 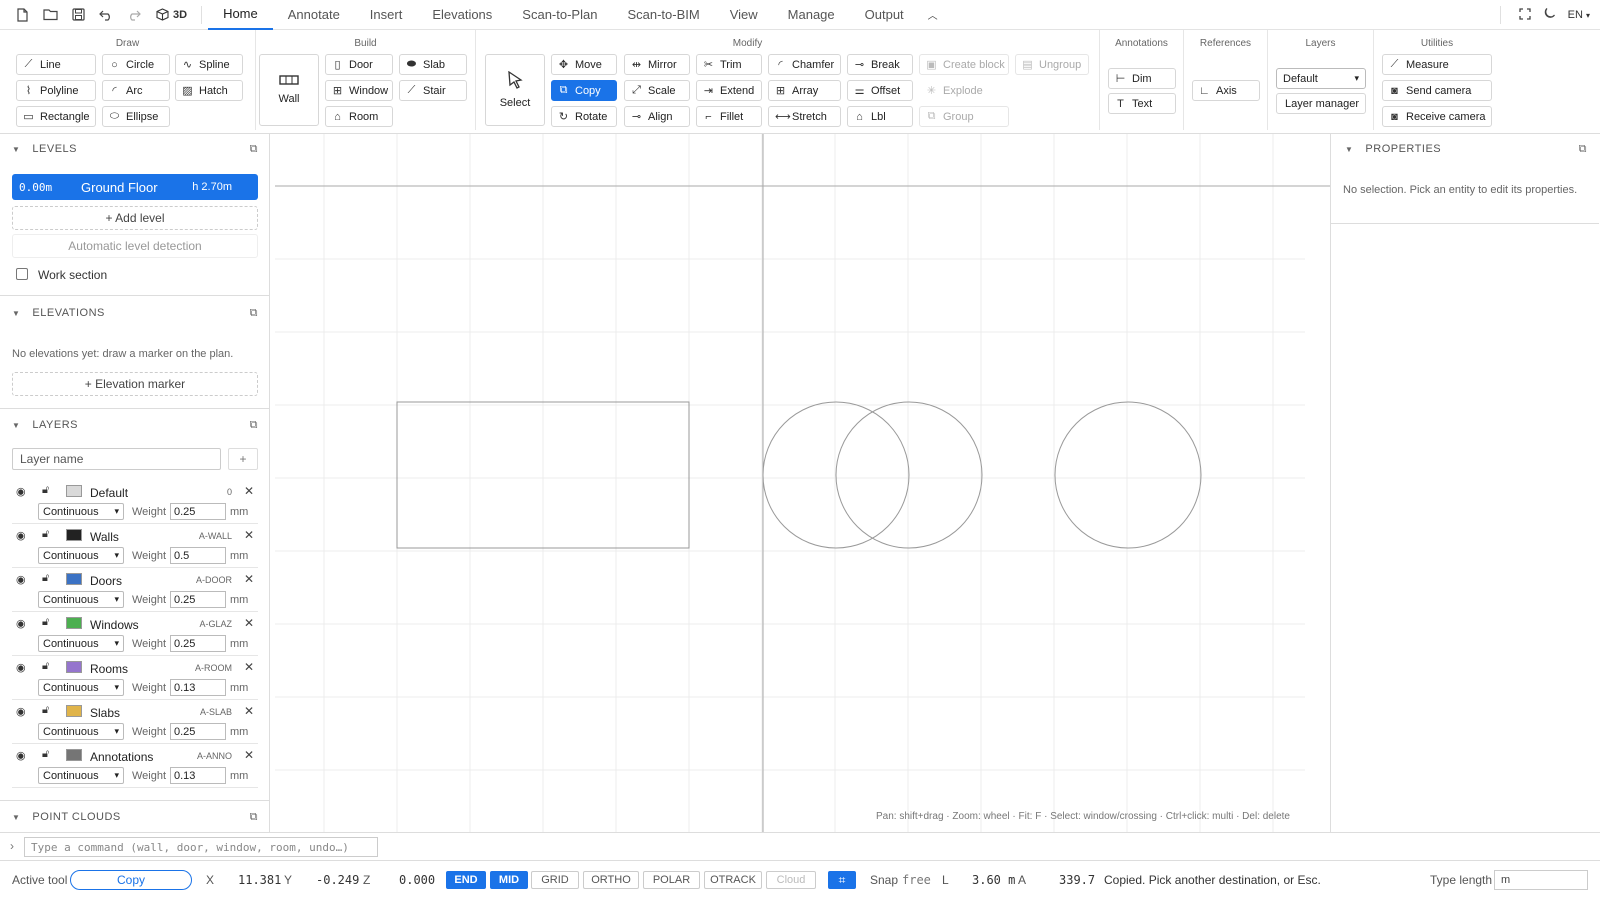 What do you see at coordinates (811, 15) in the screenshot?
I see `tab-manage: Manage` at bounding box center [811, 15].